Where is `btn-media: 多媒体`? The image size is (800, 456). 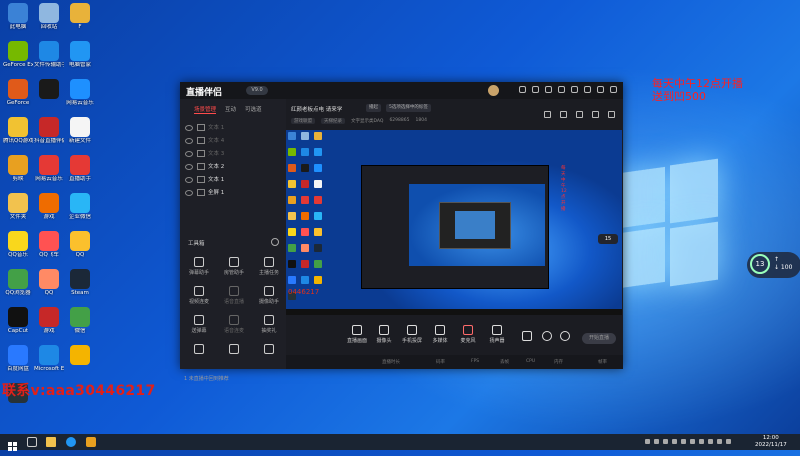
btn-media: 多媒体 is located at coordinates (440, 334).